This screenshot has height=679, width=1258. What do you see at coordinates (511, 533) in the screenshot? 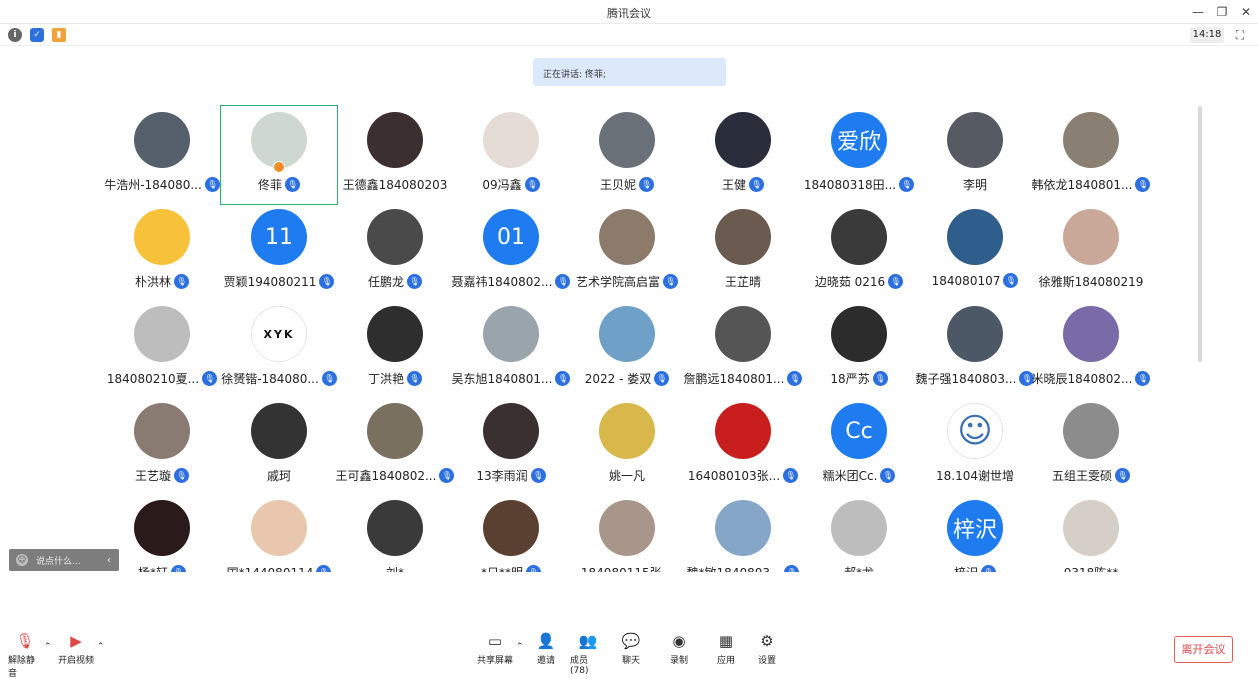
I see `participant-tile: *日**明🎙` at bounding box center [511, 533].